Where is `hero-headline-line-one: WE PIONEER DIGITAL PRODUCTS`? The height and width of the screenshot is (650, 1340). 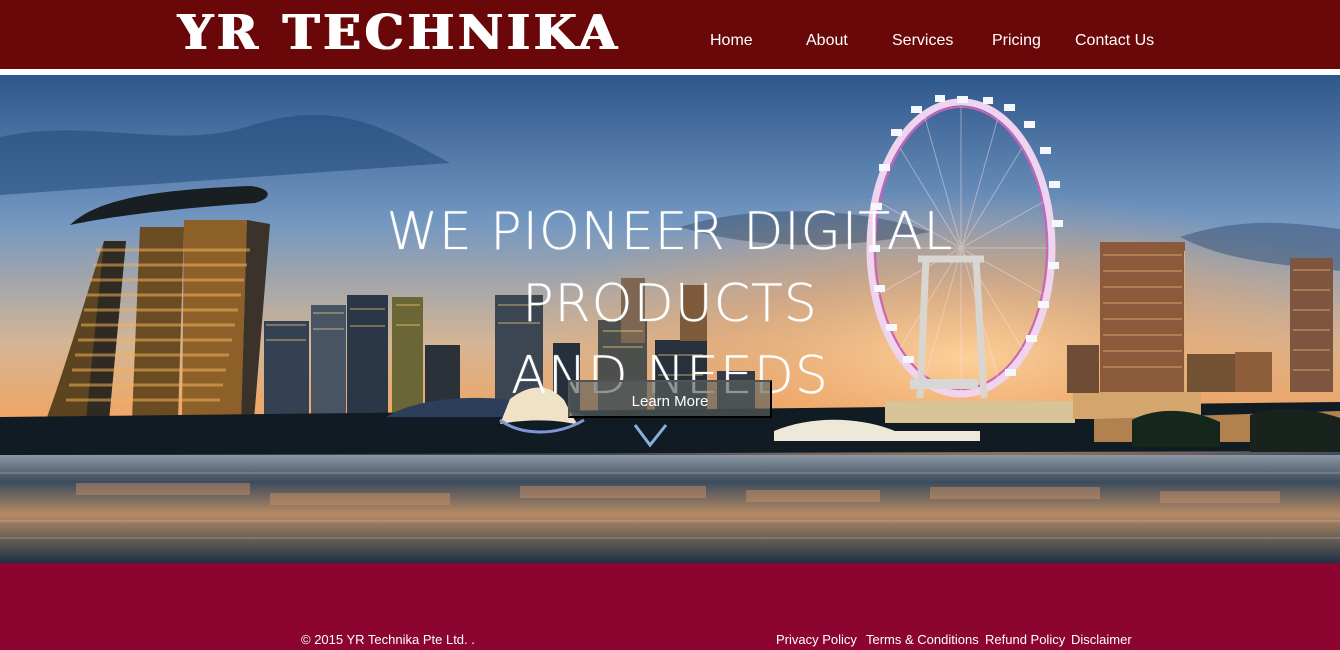
hero-headline-line-one: WE PIONEER DIGITAL PRODUCTS is located at coordinates (670, 267).